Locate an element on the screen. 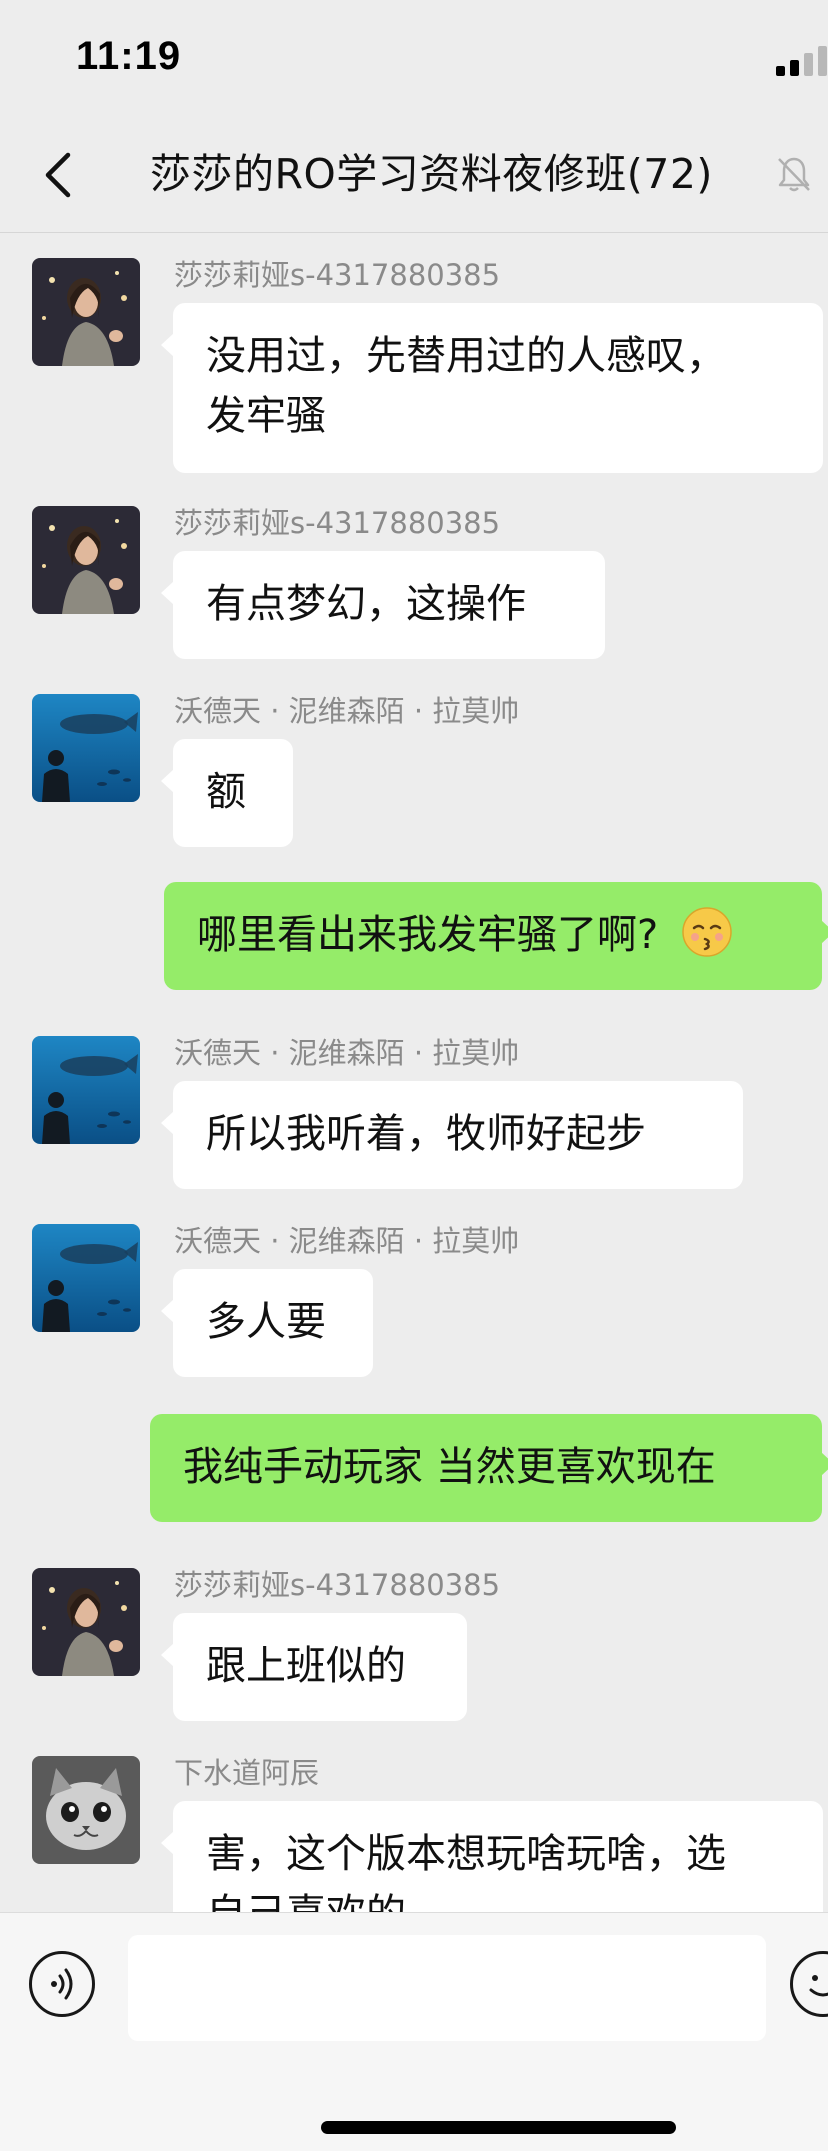 The height and width of the screenshot is (2151, 828). voice-button is located at coordinates (62, 1984).